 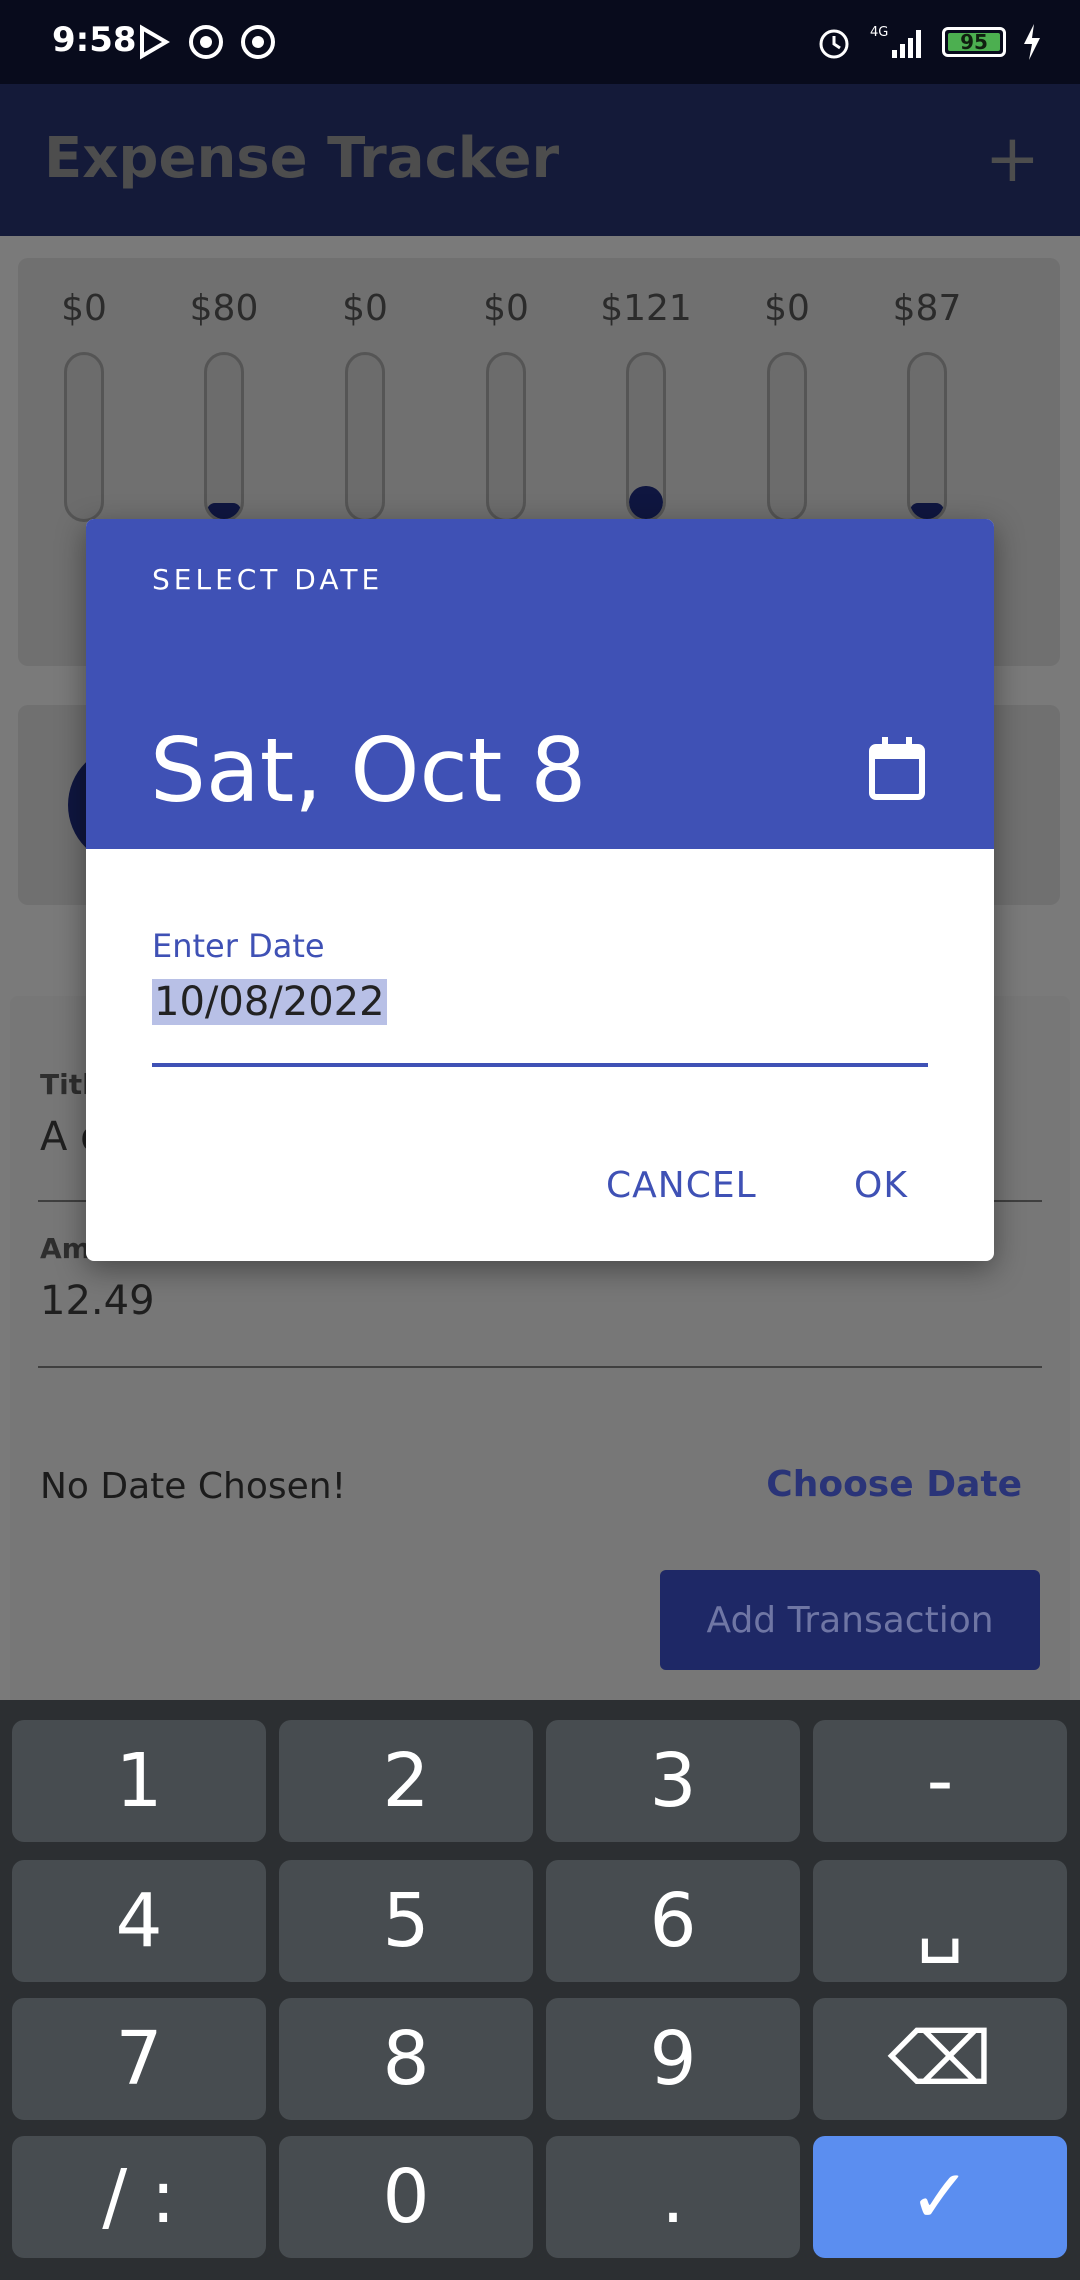 I want to click on enter-date-label: Enter Date, so click(x=238, y=946).